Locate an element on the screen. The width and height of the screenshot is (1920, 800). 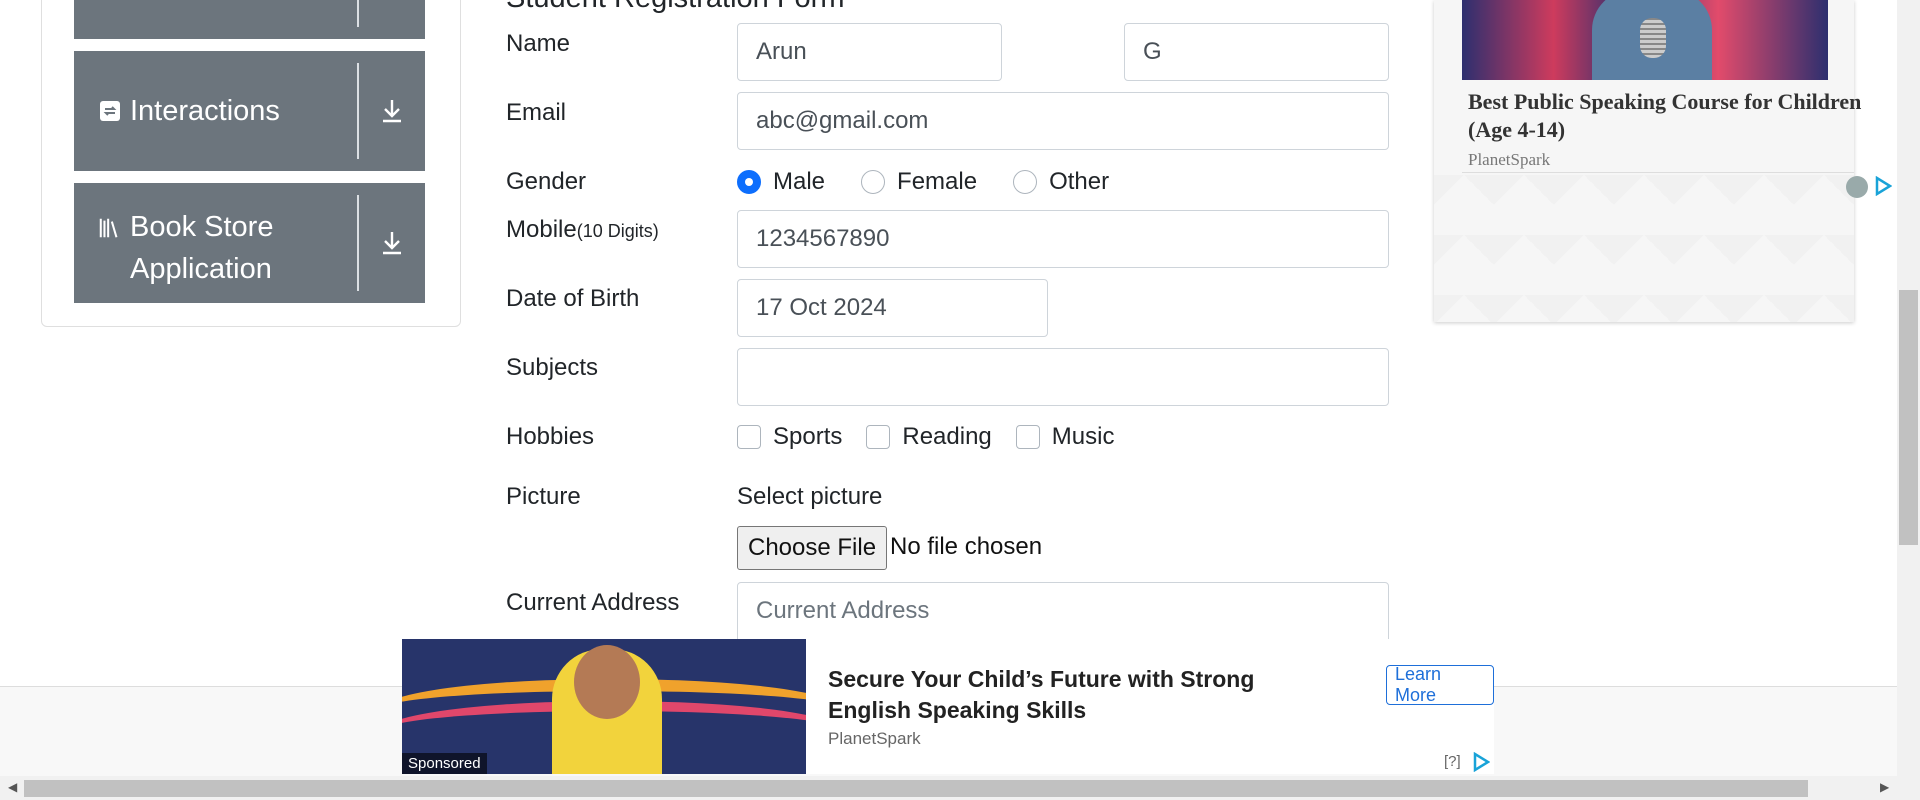
dob-input: 17 Oct 2024 is located at coordinates (892, 308).